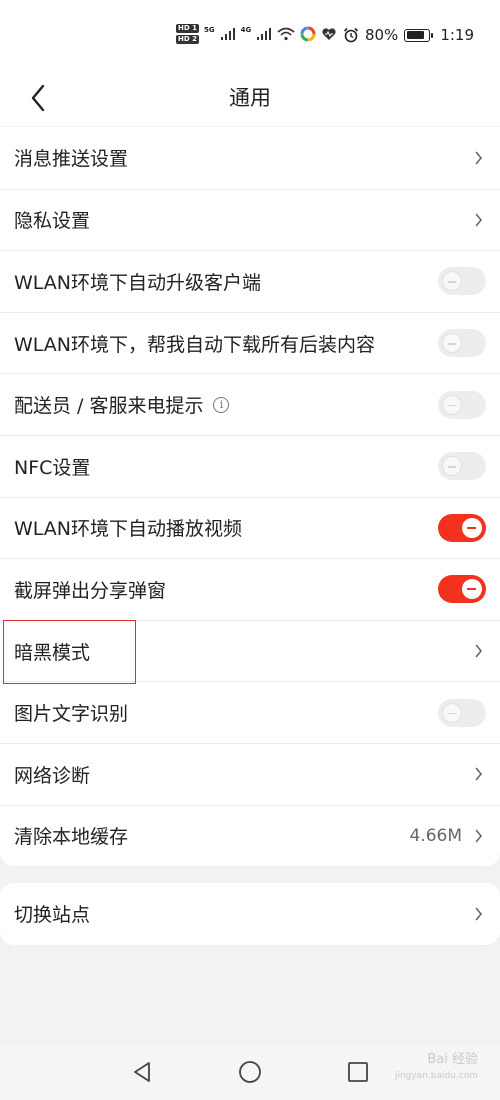  I want to click on settings-row: 隐私设置, so click(250, 219).